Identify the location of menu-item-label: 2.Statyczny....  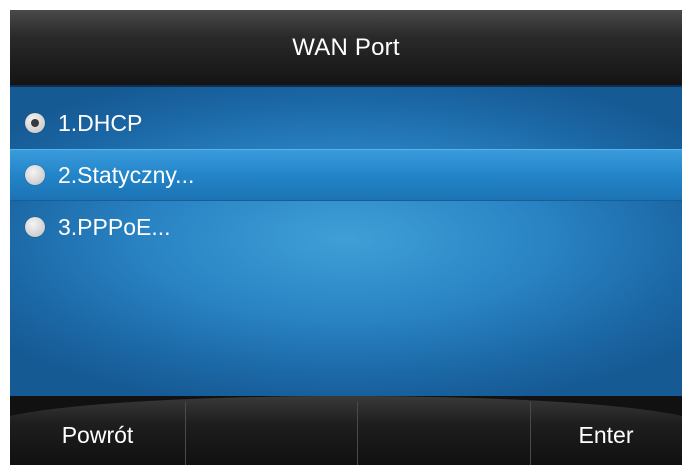
(126, 174).